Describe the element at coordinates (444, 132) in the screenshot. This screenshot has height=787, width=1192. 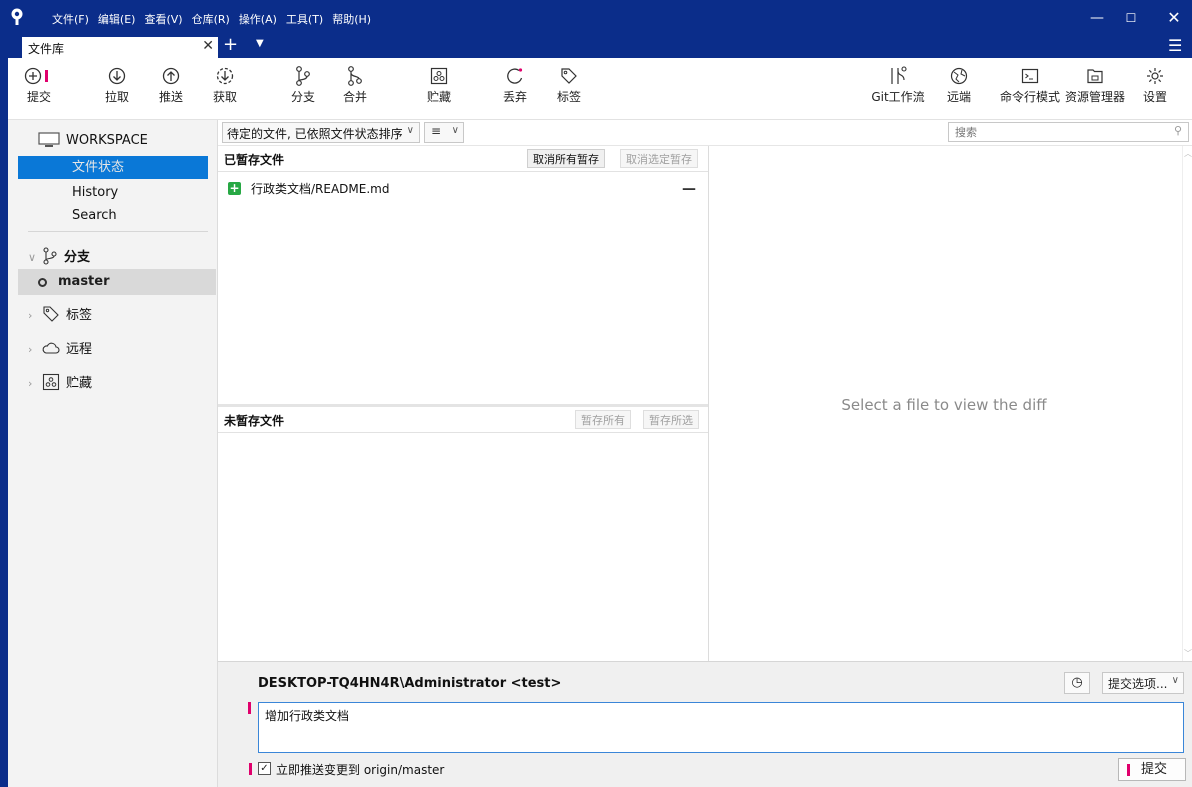
I see `view-mode-dropdown: ≡ ∨` at that location.